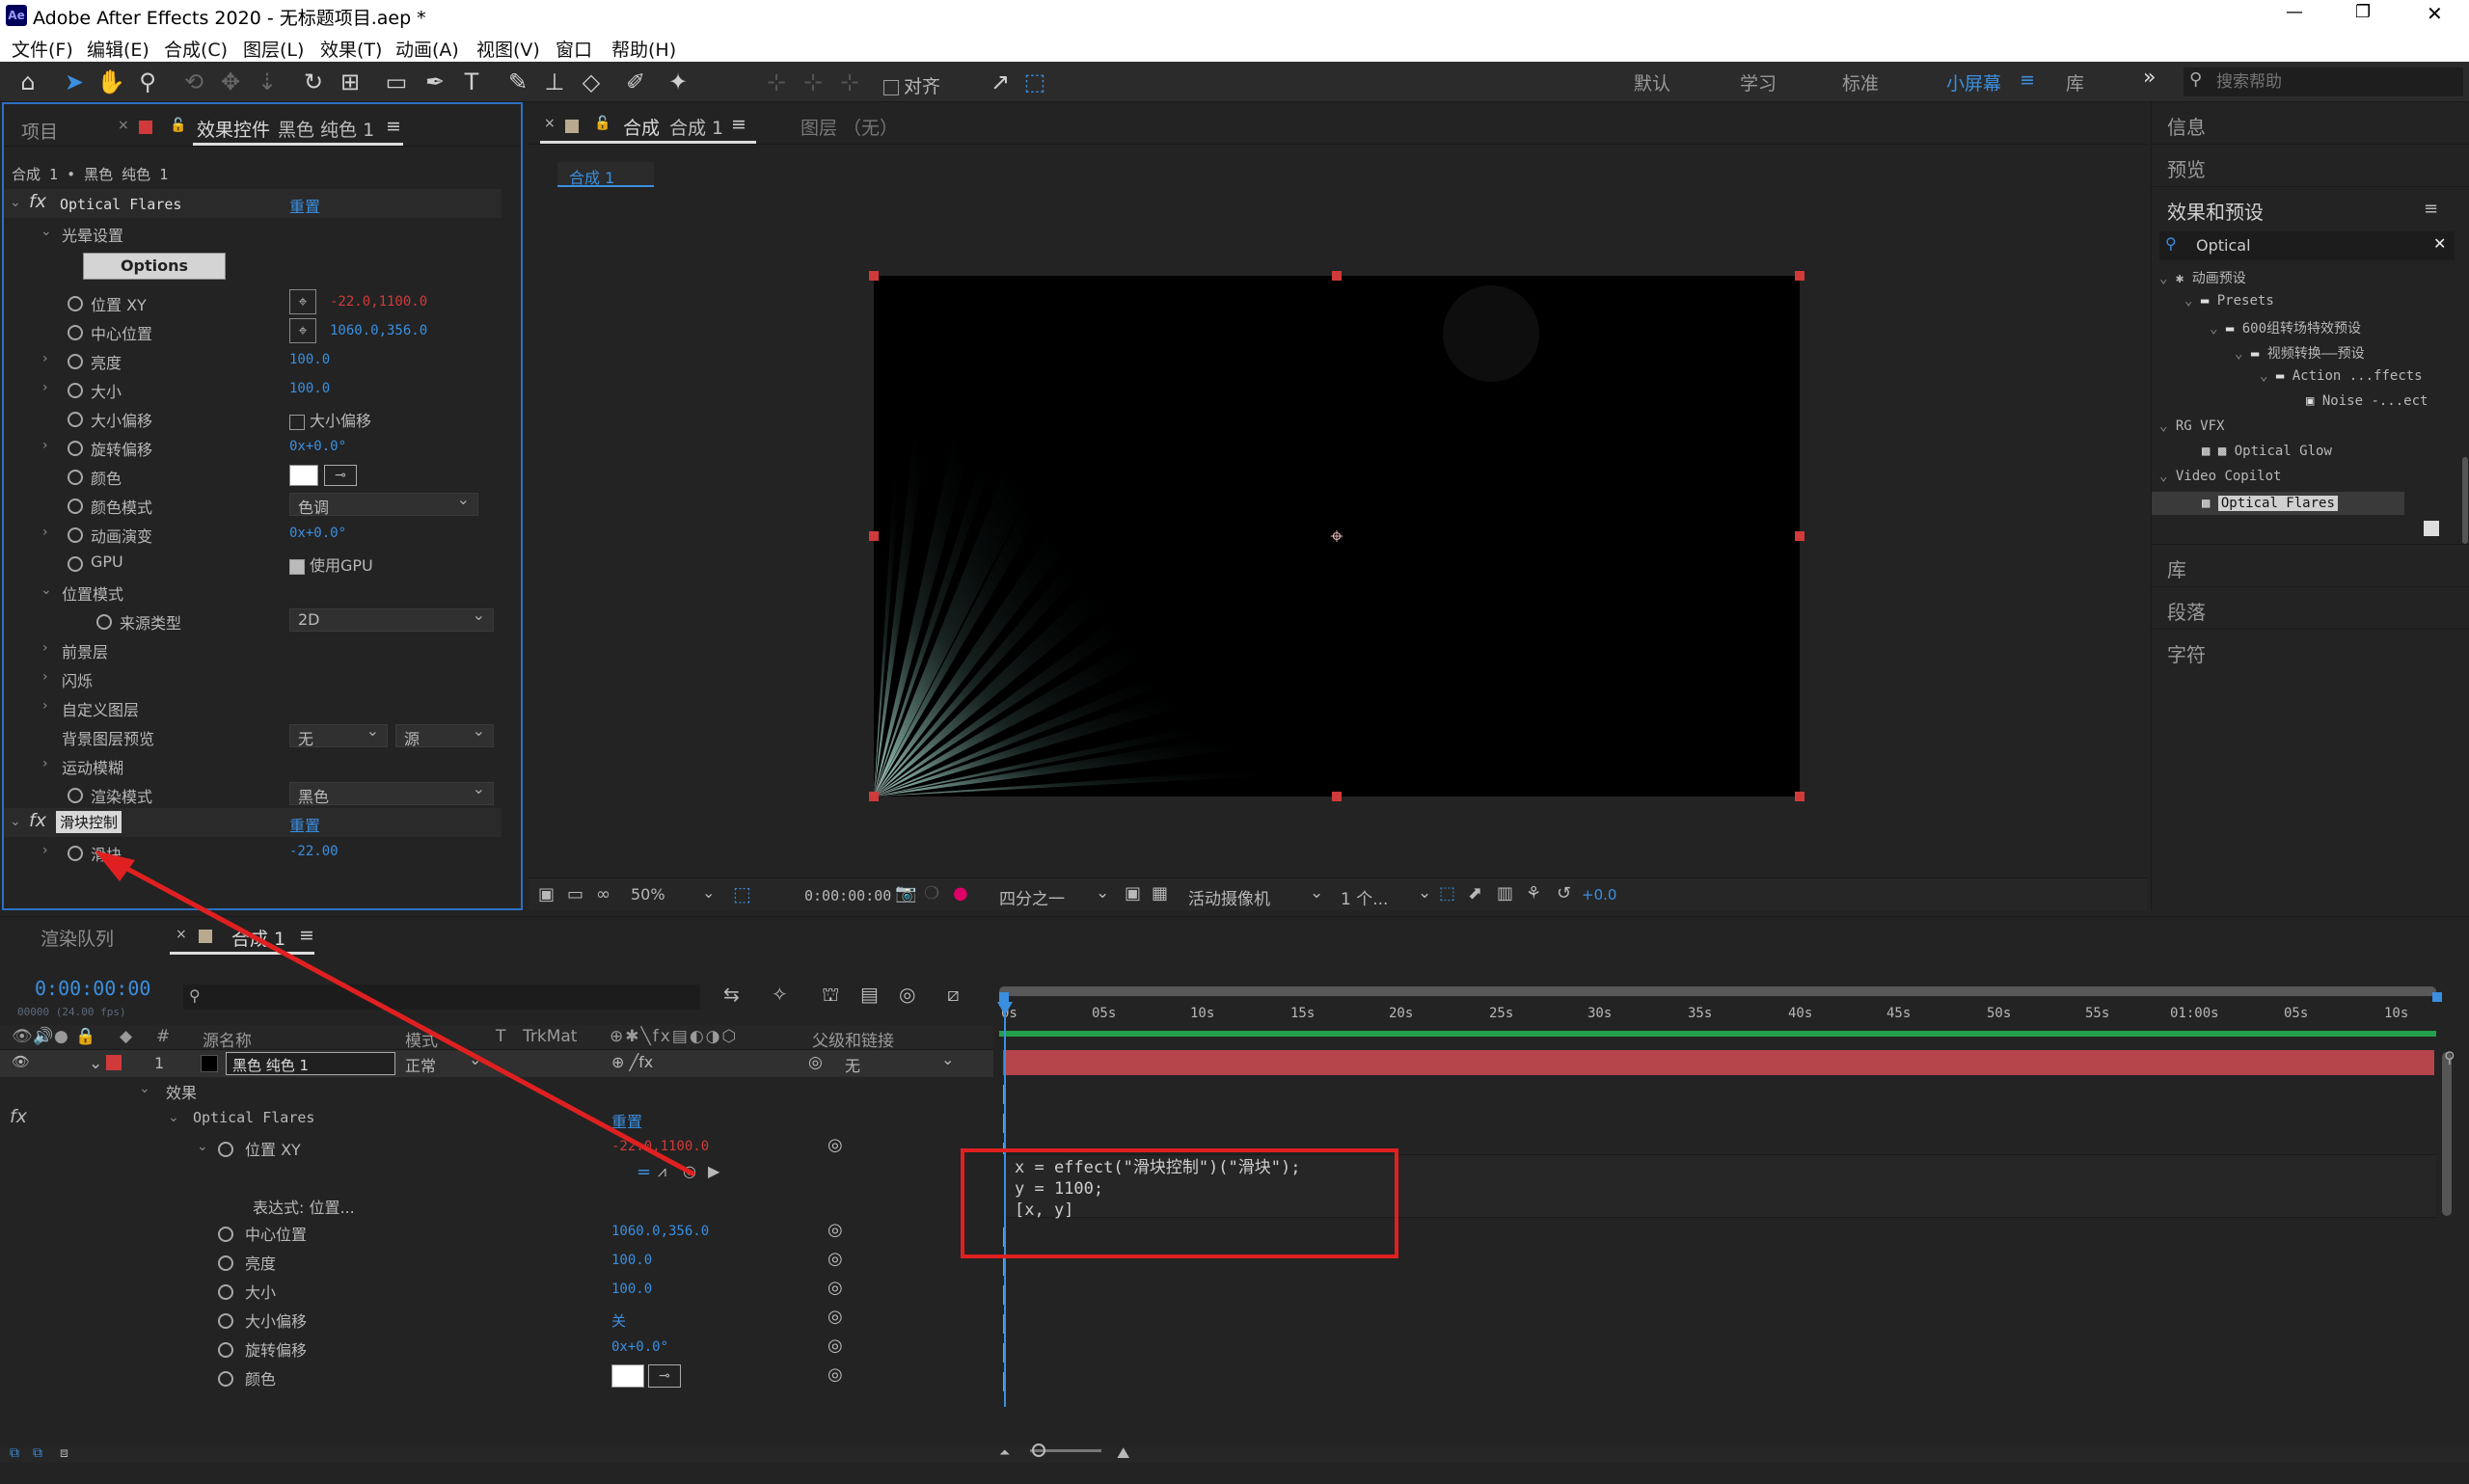 This screenshot has height=1484, width=2469. I want to click on resolution-select: 四分之一 ⌄, so click(1057, 896).